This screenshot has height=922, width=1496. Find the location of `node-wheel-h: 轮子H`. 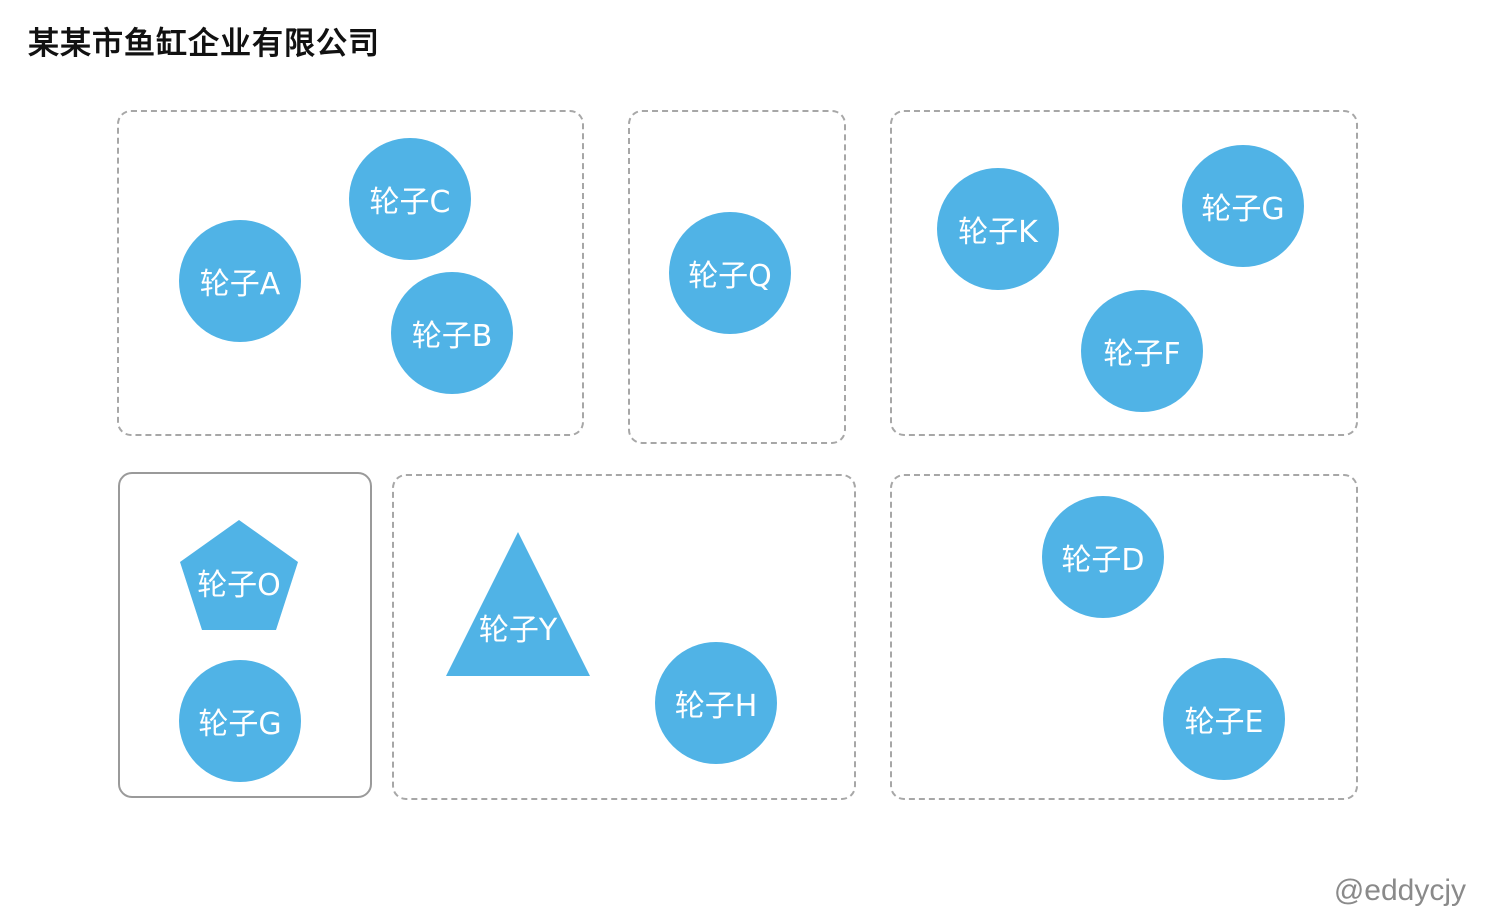

node-wheel-h: 轮子H is located at coordinates (716, 703).